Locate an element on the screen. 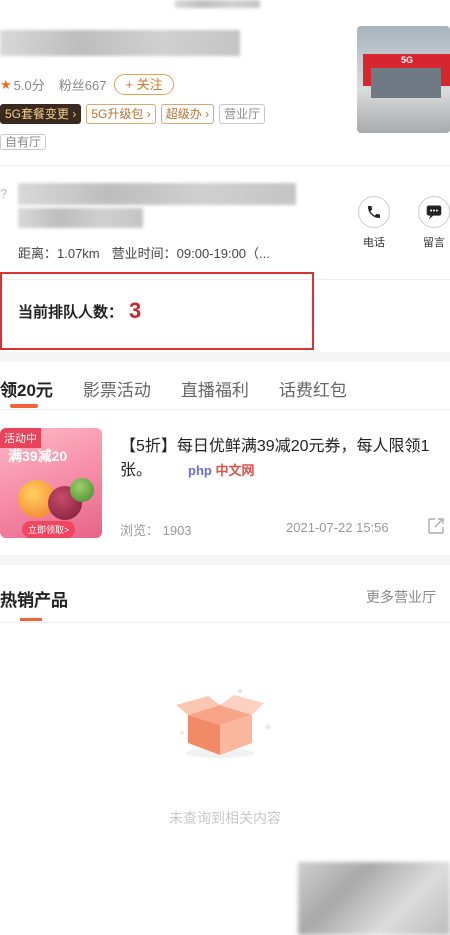 The height and width of the screenshot is (935, 450). star-icon: ★ is located at coordinates (6, 84).